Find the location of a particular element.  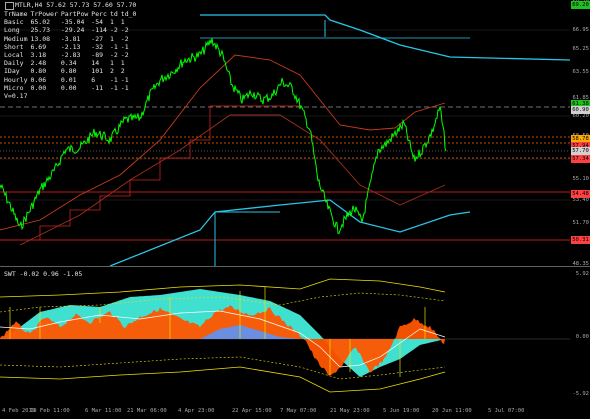

info-cell: 2.48 is located at coordinates (38, 63).